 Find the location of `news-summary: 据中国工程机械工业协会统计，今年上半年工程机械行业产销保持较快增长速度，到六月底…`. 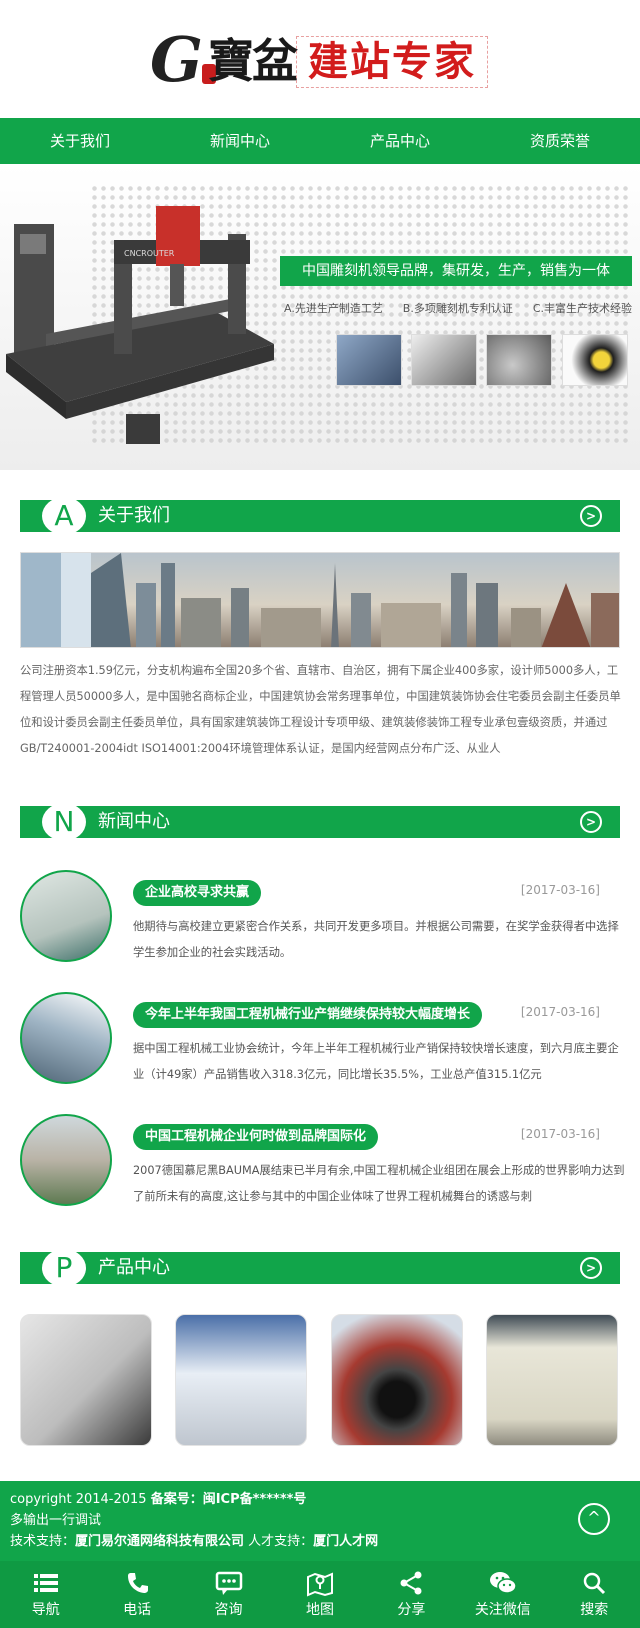

news-summary: 据中国工程机械工业协会统计，今年上半年工程机械行业产销保持较快增长速度，到六月底… is located at coordinates (376, 1061).